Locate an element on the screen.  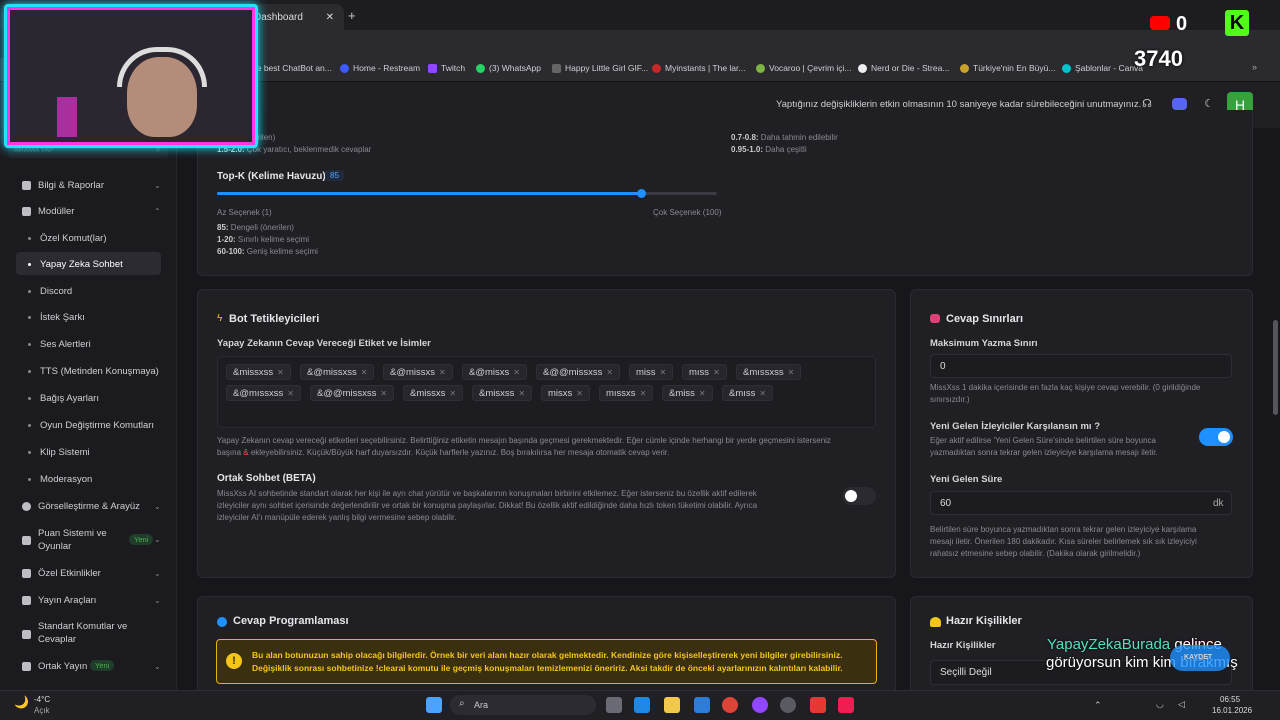
youtube-icon is located at coordinates (1160, 23).